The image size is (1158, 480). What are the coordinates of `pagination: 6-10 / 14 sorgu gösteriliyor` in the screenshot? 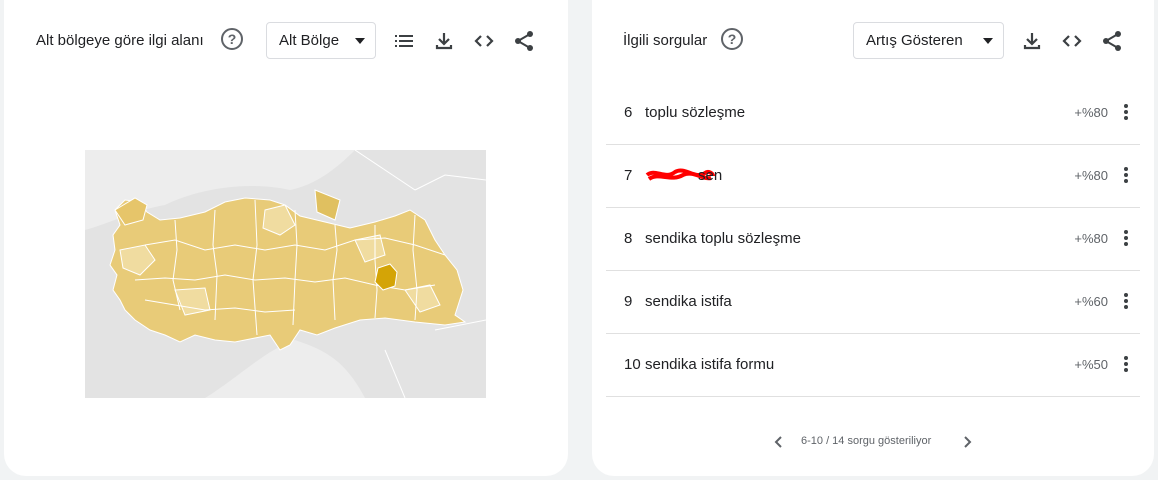 It's located at (873, 442).